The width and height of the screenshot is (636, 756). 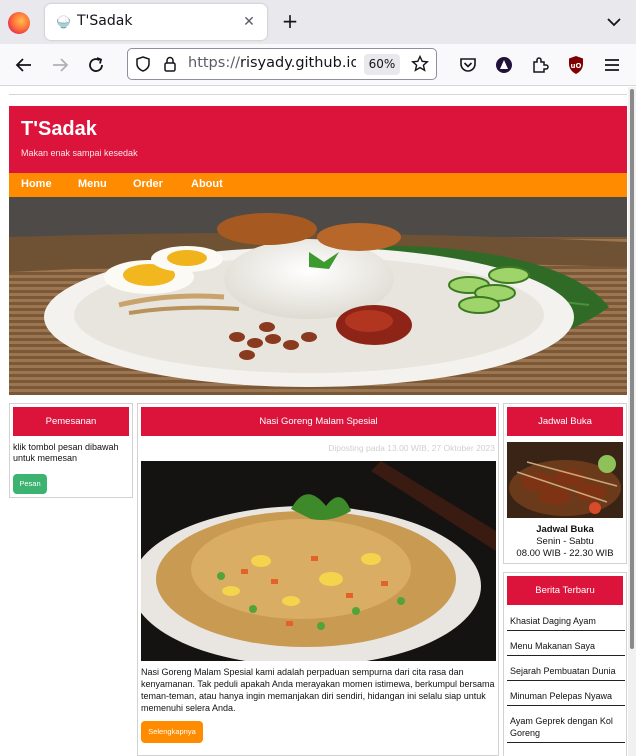 I want to click on url-bar: https://risyady.github.io 60%, so click(x=282, y=64).